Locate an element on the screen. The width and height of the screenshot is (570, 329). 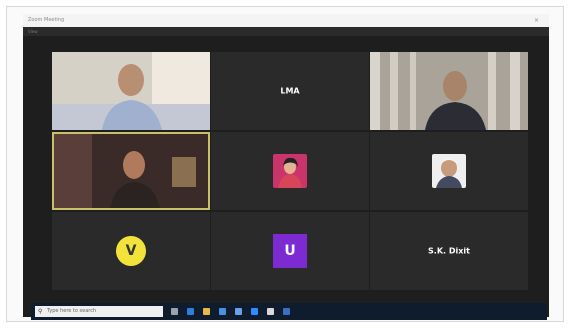
search-icon: ⚲ is located at coordinates (40, 311).